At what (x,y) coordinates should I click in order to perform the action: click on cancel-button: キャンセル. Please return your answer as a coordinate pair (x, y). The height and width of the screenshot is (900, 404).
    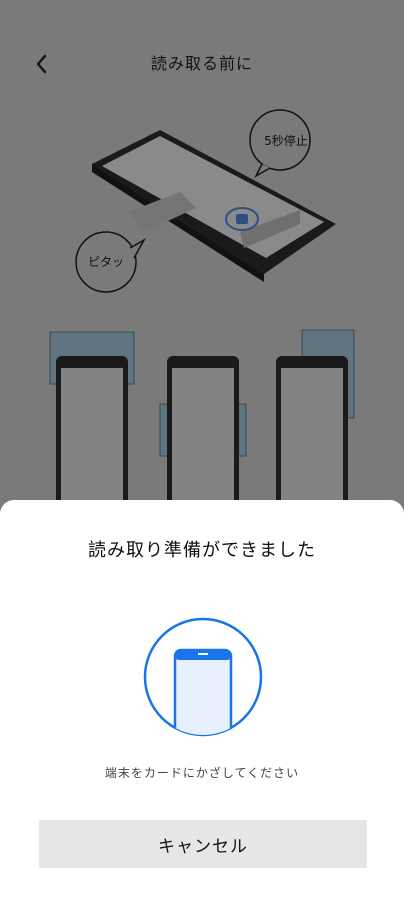
    Looking at the image, I should click on (203, 844).